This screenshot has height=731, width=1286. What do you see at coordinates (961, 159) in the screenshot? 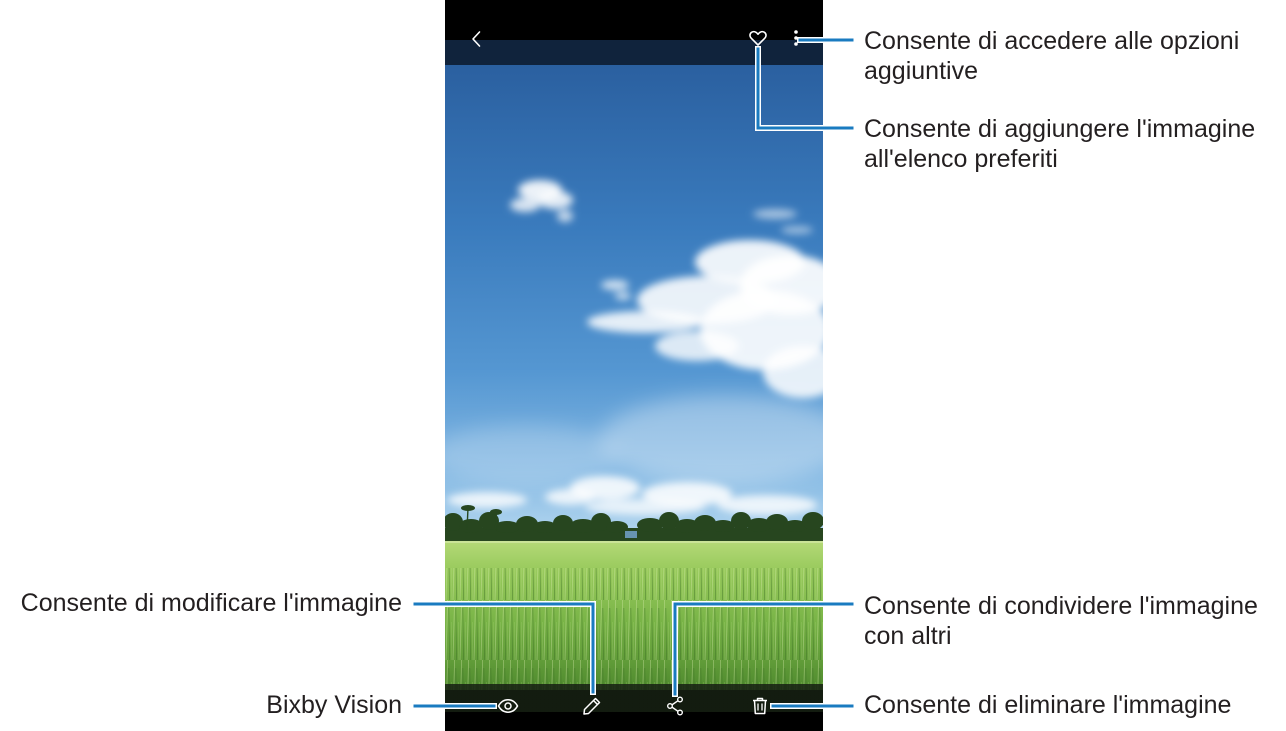
I see `callout-favorites-line-2: all'elenco preferiti` at bounding box center [961, 159].